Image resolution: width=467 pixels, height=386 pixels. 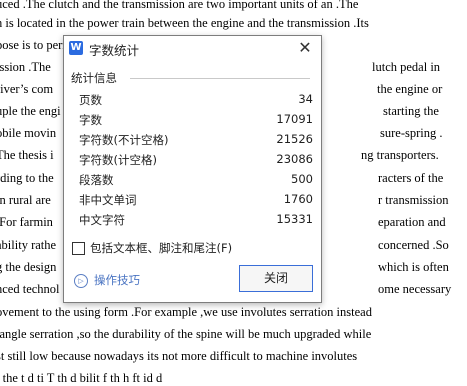 I want to click on stat-label: 字符数(不计空格), so click(x=124, y=140).